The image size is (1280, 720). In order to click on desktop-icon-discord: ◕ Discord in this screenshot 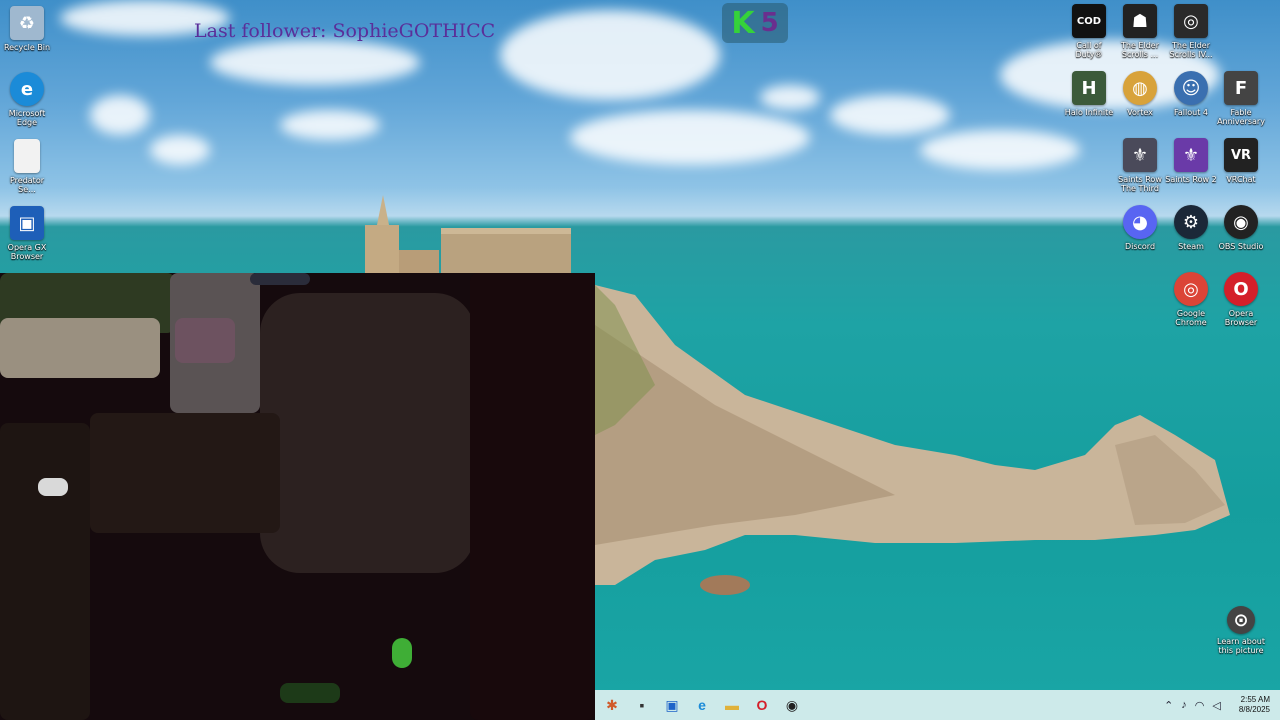, I will do `click(1140, 228)`.